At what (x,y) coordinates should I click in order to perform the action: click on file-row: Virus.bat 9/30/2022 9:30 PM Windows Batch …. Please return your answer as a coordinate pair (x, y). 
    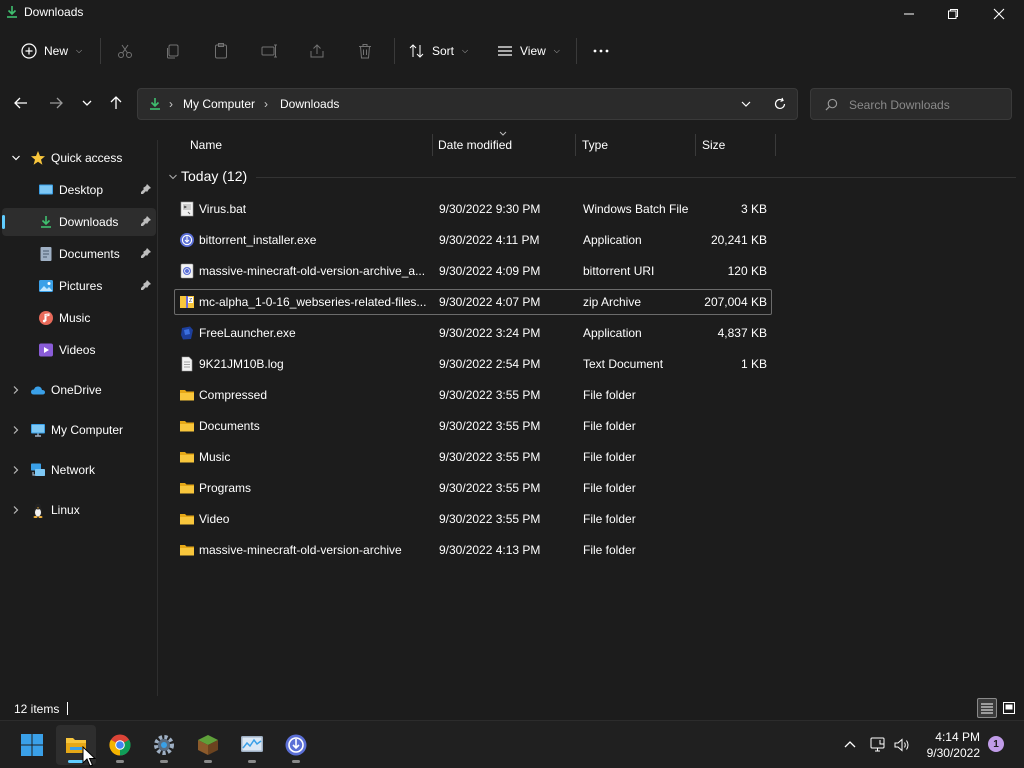
    Looking at the image, I should click on (473, 209).